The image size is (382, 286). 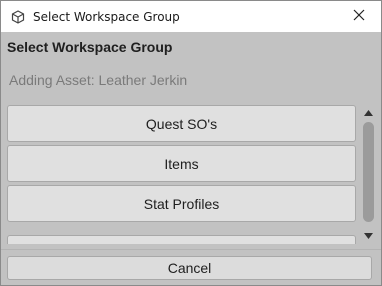 What do you see at coordinates (181, 163) in the screenshot?
I see `group-button-items: Items` at bounding box center [181, 163].